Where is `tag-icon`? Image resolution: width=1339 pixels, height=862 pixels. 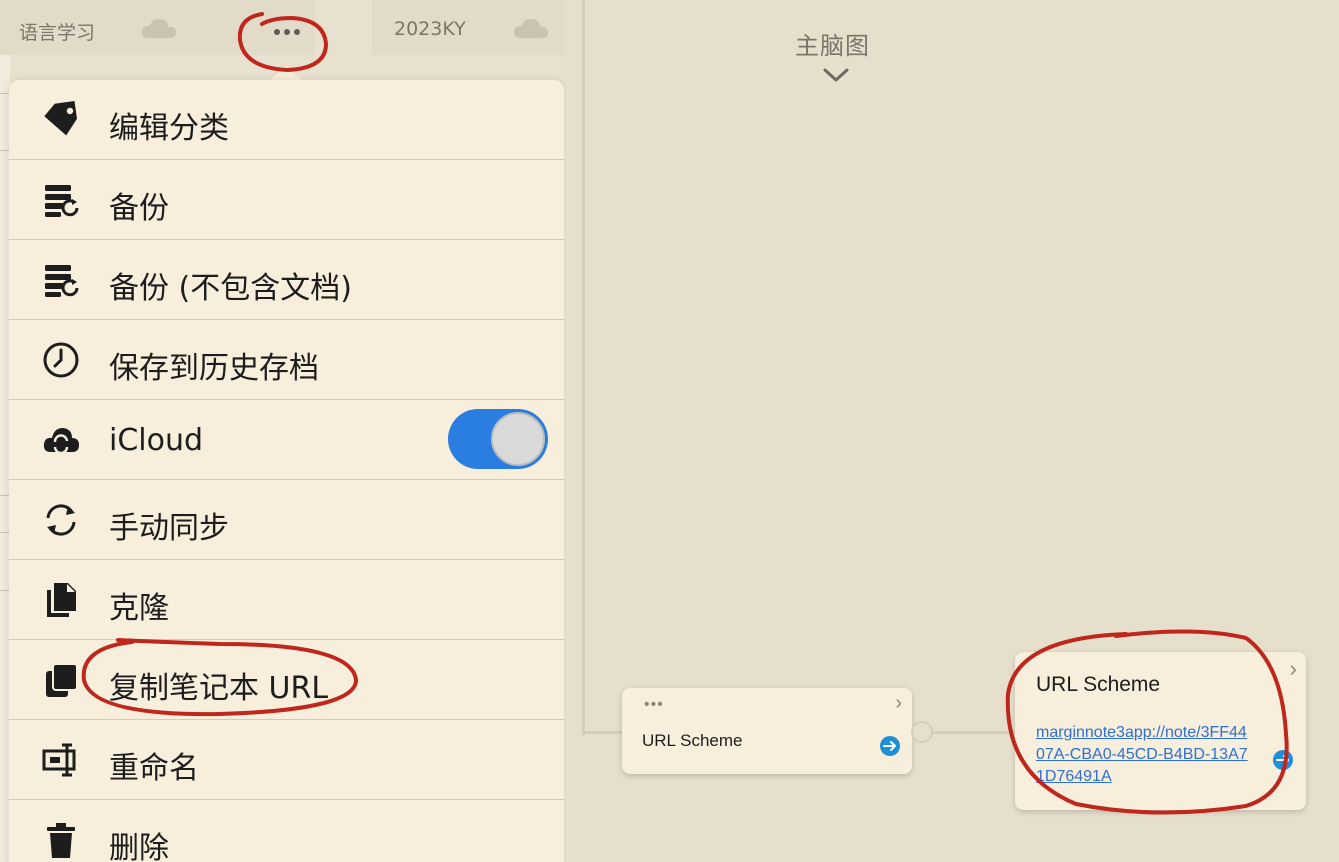 tag-icon is located at coordinates (60, 118).